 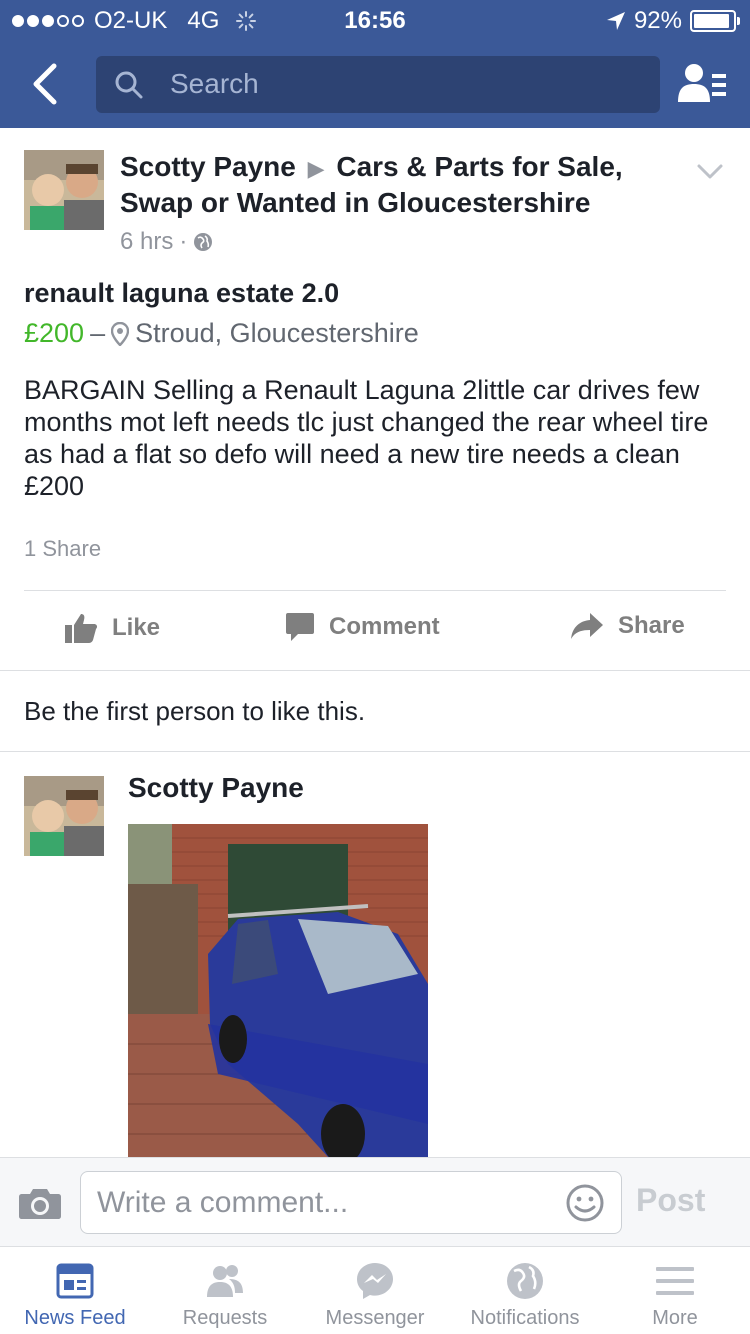 What do you see at coordinates (75, 1318) in the screenshot?
I see `tab-label: News Feed` at bounding box center [75, 1318].